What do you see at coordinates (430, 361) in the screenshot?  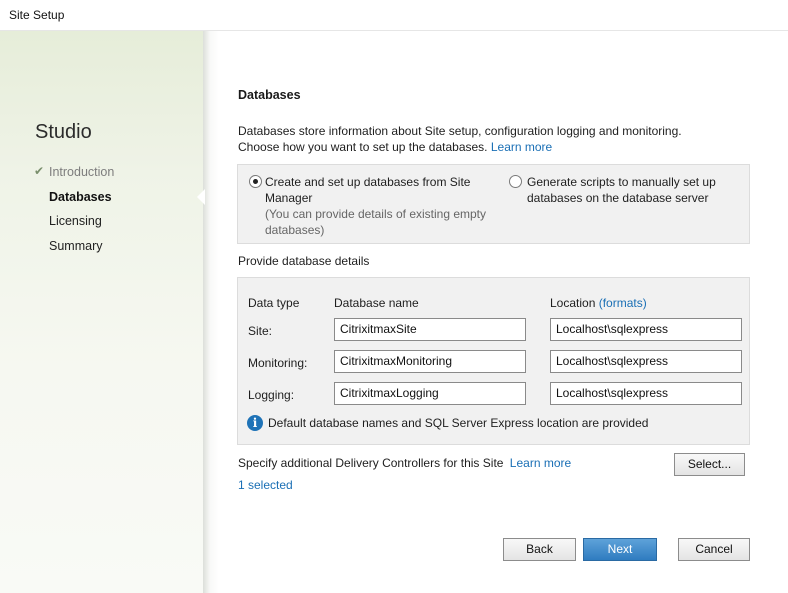 I see `monitoring-database-name-input: CitrixitmaxMonitoring` at bounding box center [430, 361].